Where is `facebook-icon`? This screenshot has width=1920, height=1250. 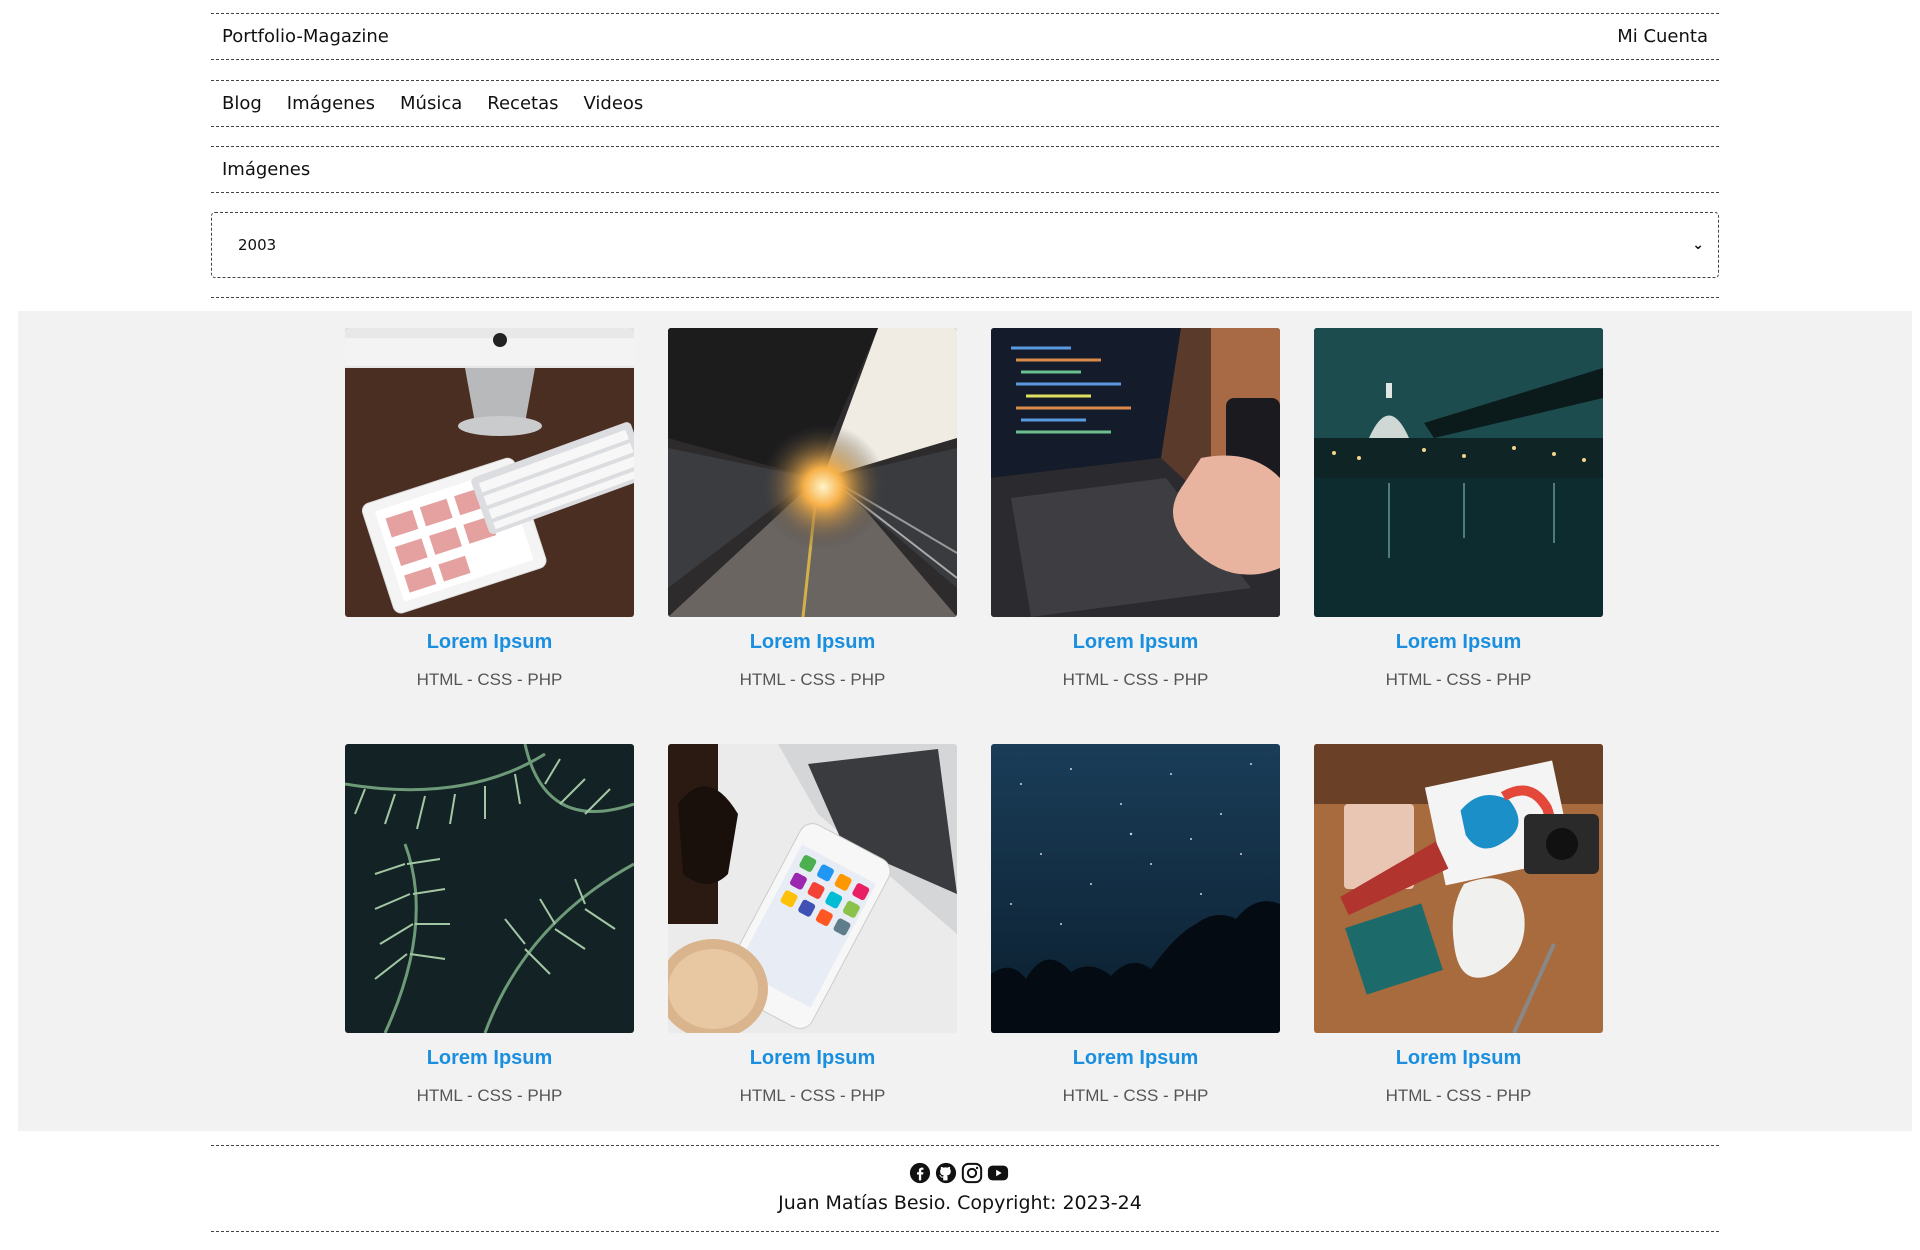 facebook-icon is located at coordinates (921, 1174).